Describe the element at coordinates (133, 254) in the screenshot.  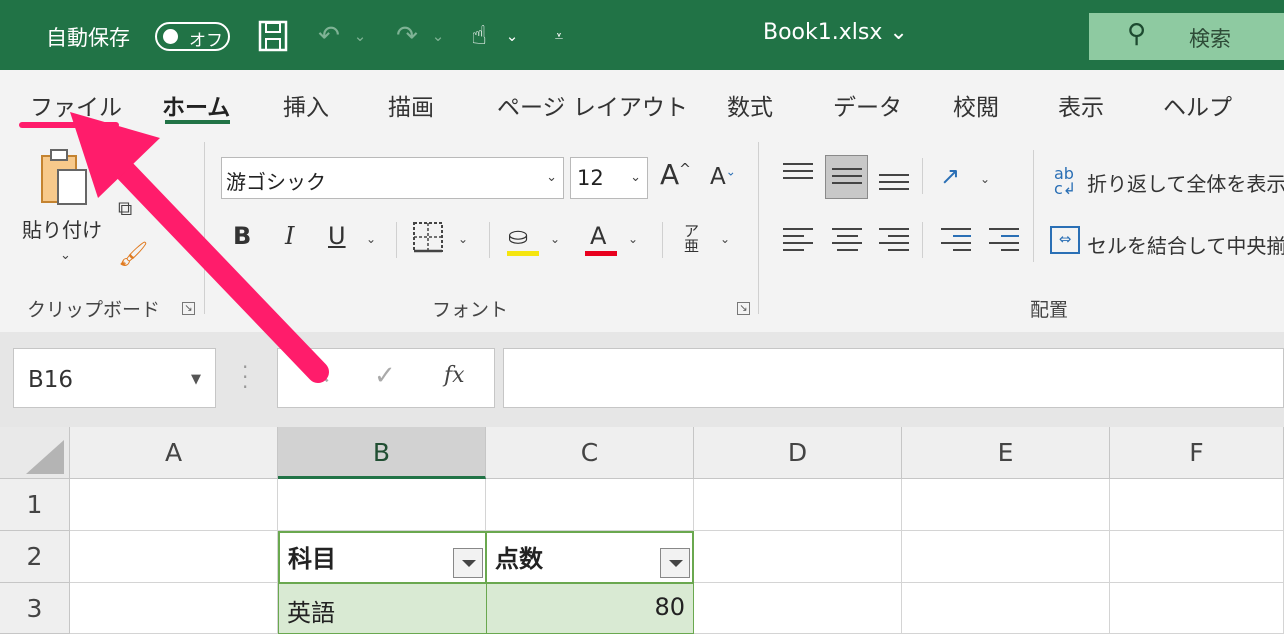
I see `format-painter-icon: 🖌` at that location.